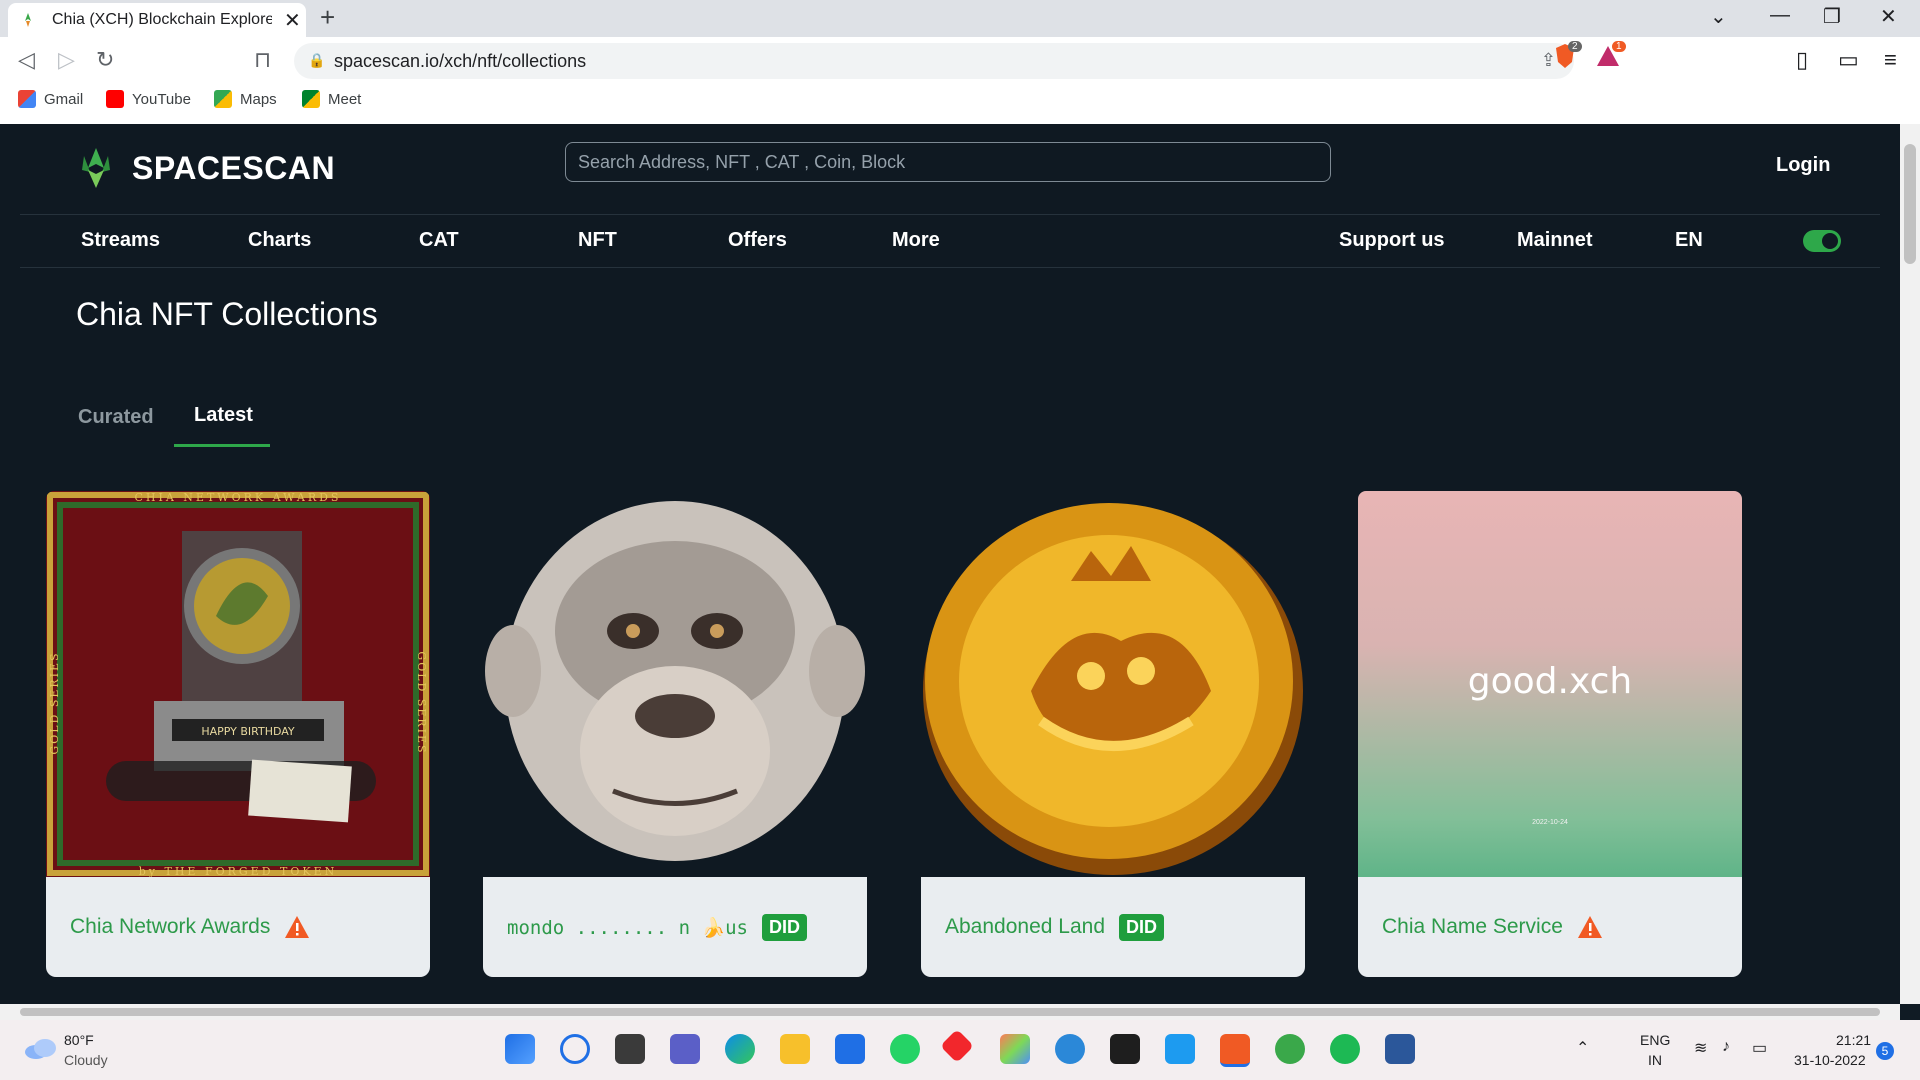  Describe the element at coordinates (627, 927) in the screenshot. I see `collection-name: mondo ........ n 🍌us` at that location.